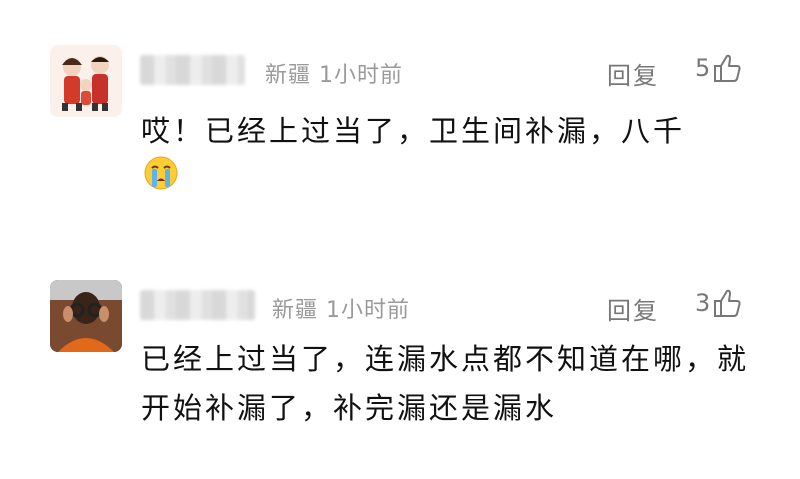 The width and height of the screenshot is (800, 479). What do you see at coordinates (703, 68) in the screenshot?
I see `like-count: 5` at bounding box center [703, 68].